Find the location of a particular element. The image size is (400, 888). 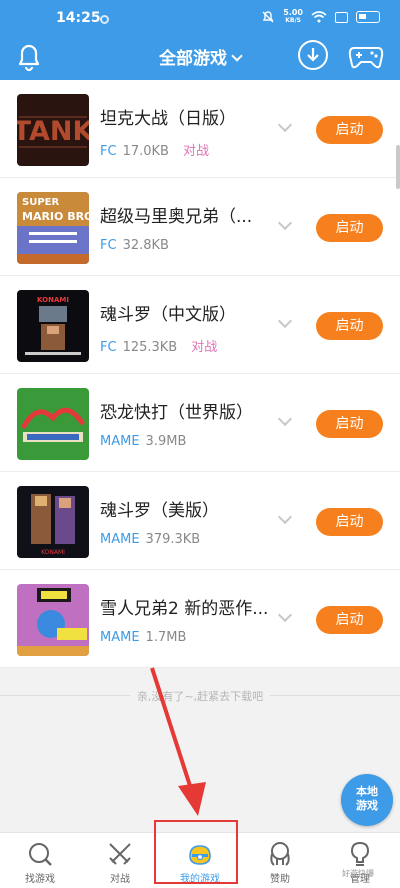

tab-manage: 管理 is located at coordinates (360, 860).